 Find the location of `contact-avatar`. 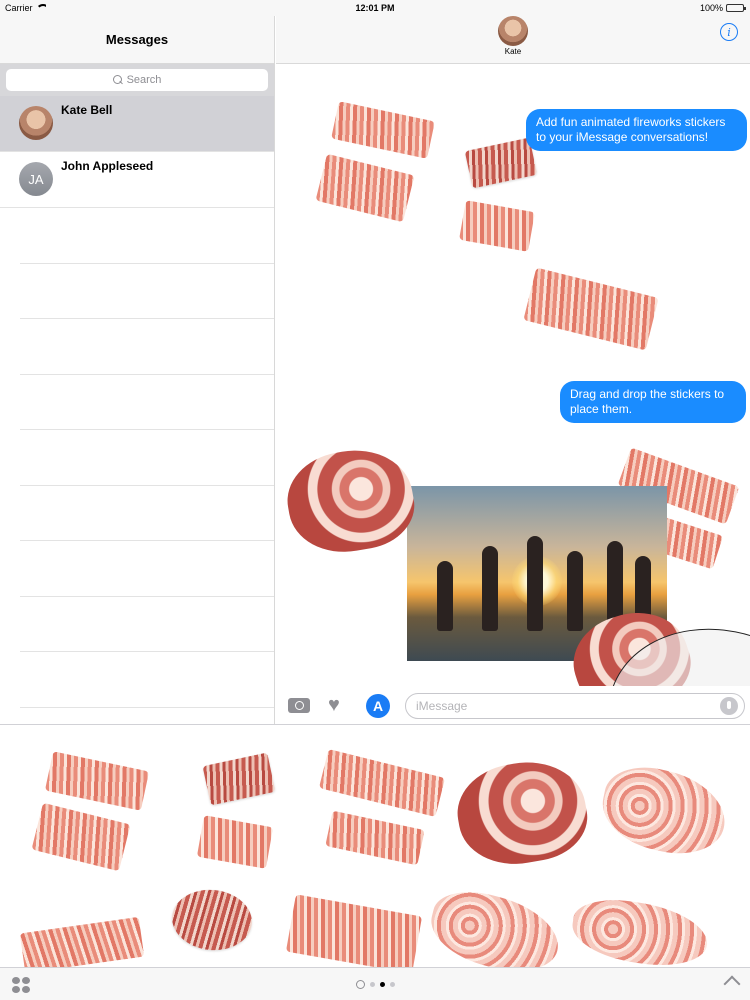

contact-avatar is located at coordinates (513, 31).